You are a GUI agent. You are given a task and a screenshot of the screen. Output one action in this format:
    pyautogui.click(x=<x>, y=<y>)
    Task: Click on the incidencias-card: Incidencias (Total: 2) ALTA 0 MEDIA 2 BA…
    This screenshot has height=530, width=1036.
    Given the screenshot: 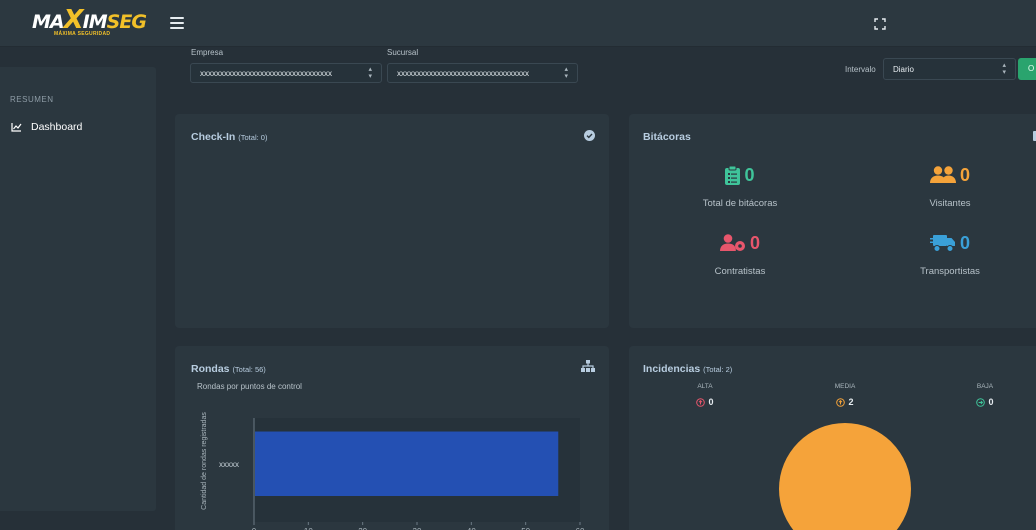 What is the action you would take?
    pyautogui.click(x=832, y=438)
    